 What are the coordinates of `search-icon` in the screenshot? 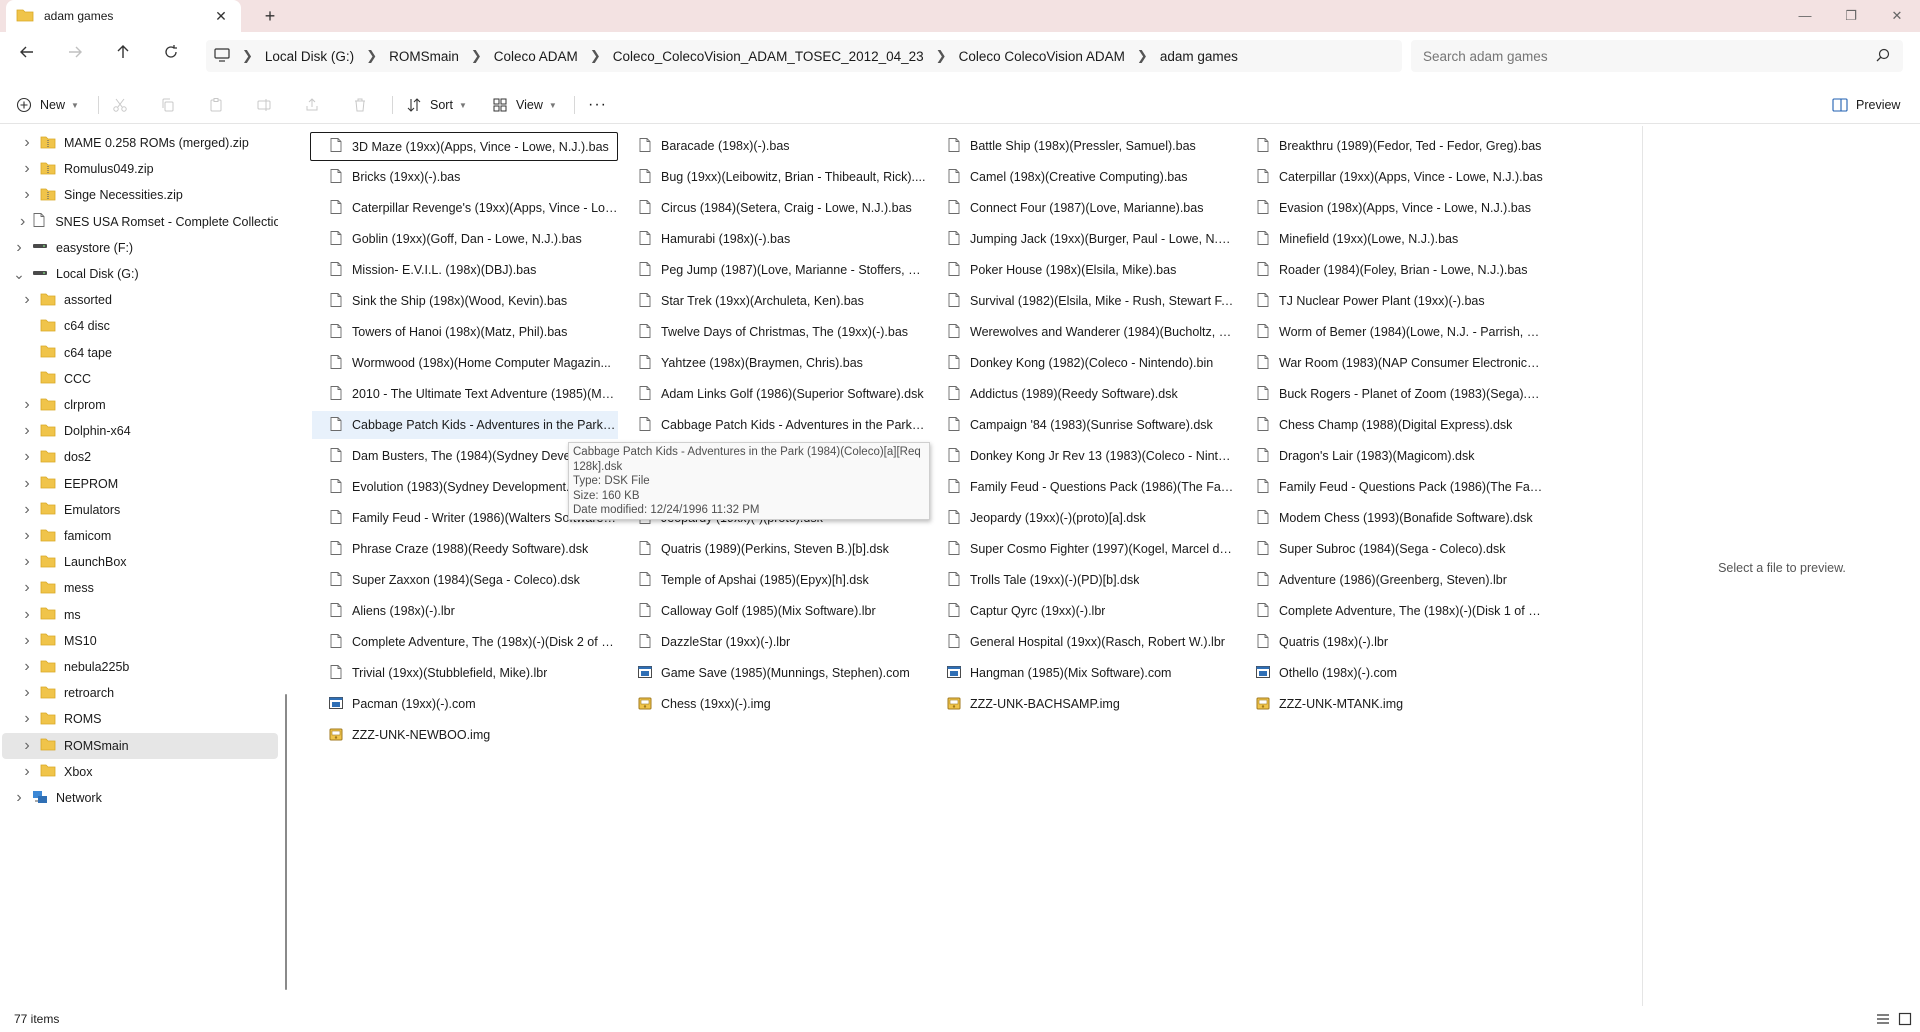 It's located at (1883, 56).